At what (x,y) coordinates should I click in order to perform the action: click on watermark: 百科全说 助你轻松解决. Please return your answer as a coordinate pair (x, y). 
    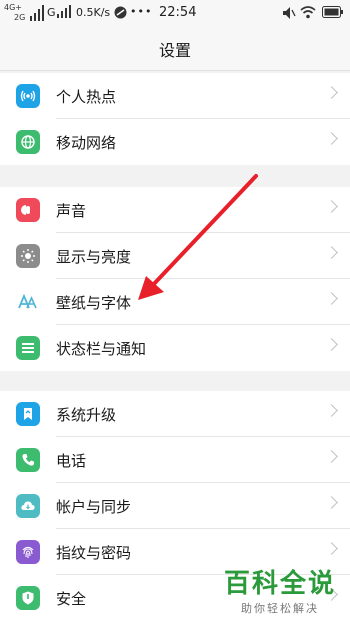
    Looking at the image, I should click on (280, 589).